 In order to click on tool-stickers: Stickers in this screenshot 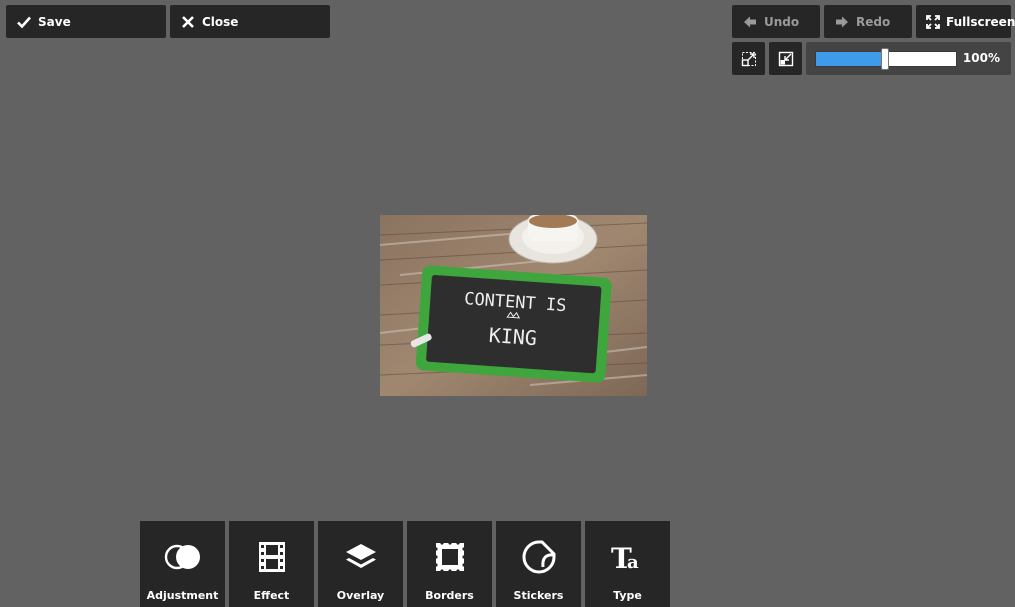, I will do `click(538, 564)`.